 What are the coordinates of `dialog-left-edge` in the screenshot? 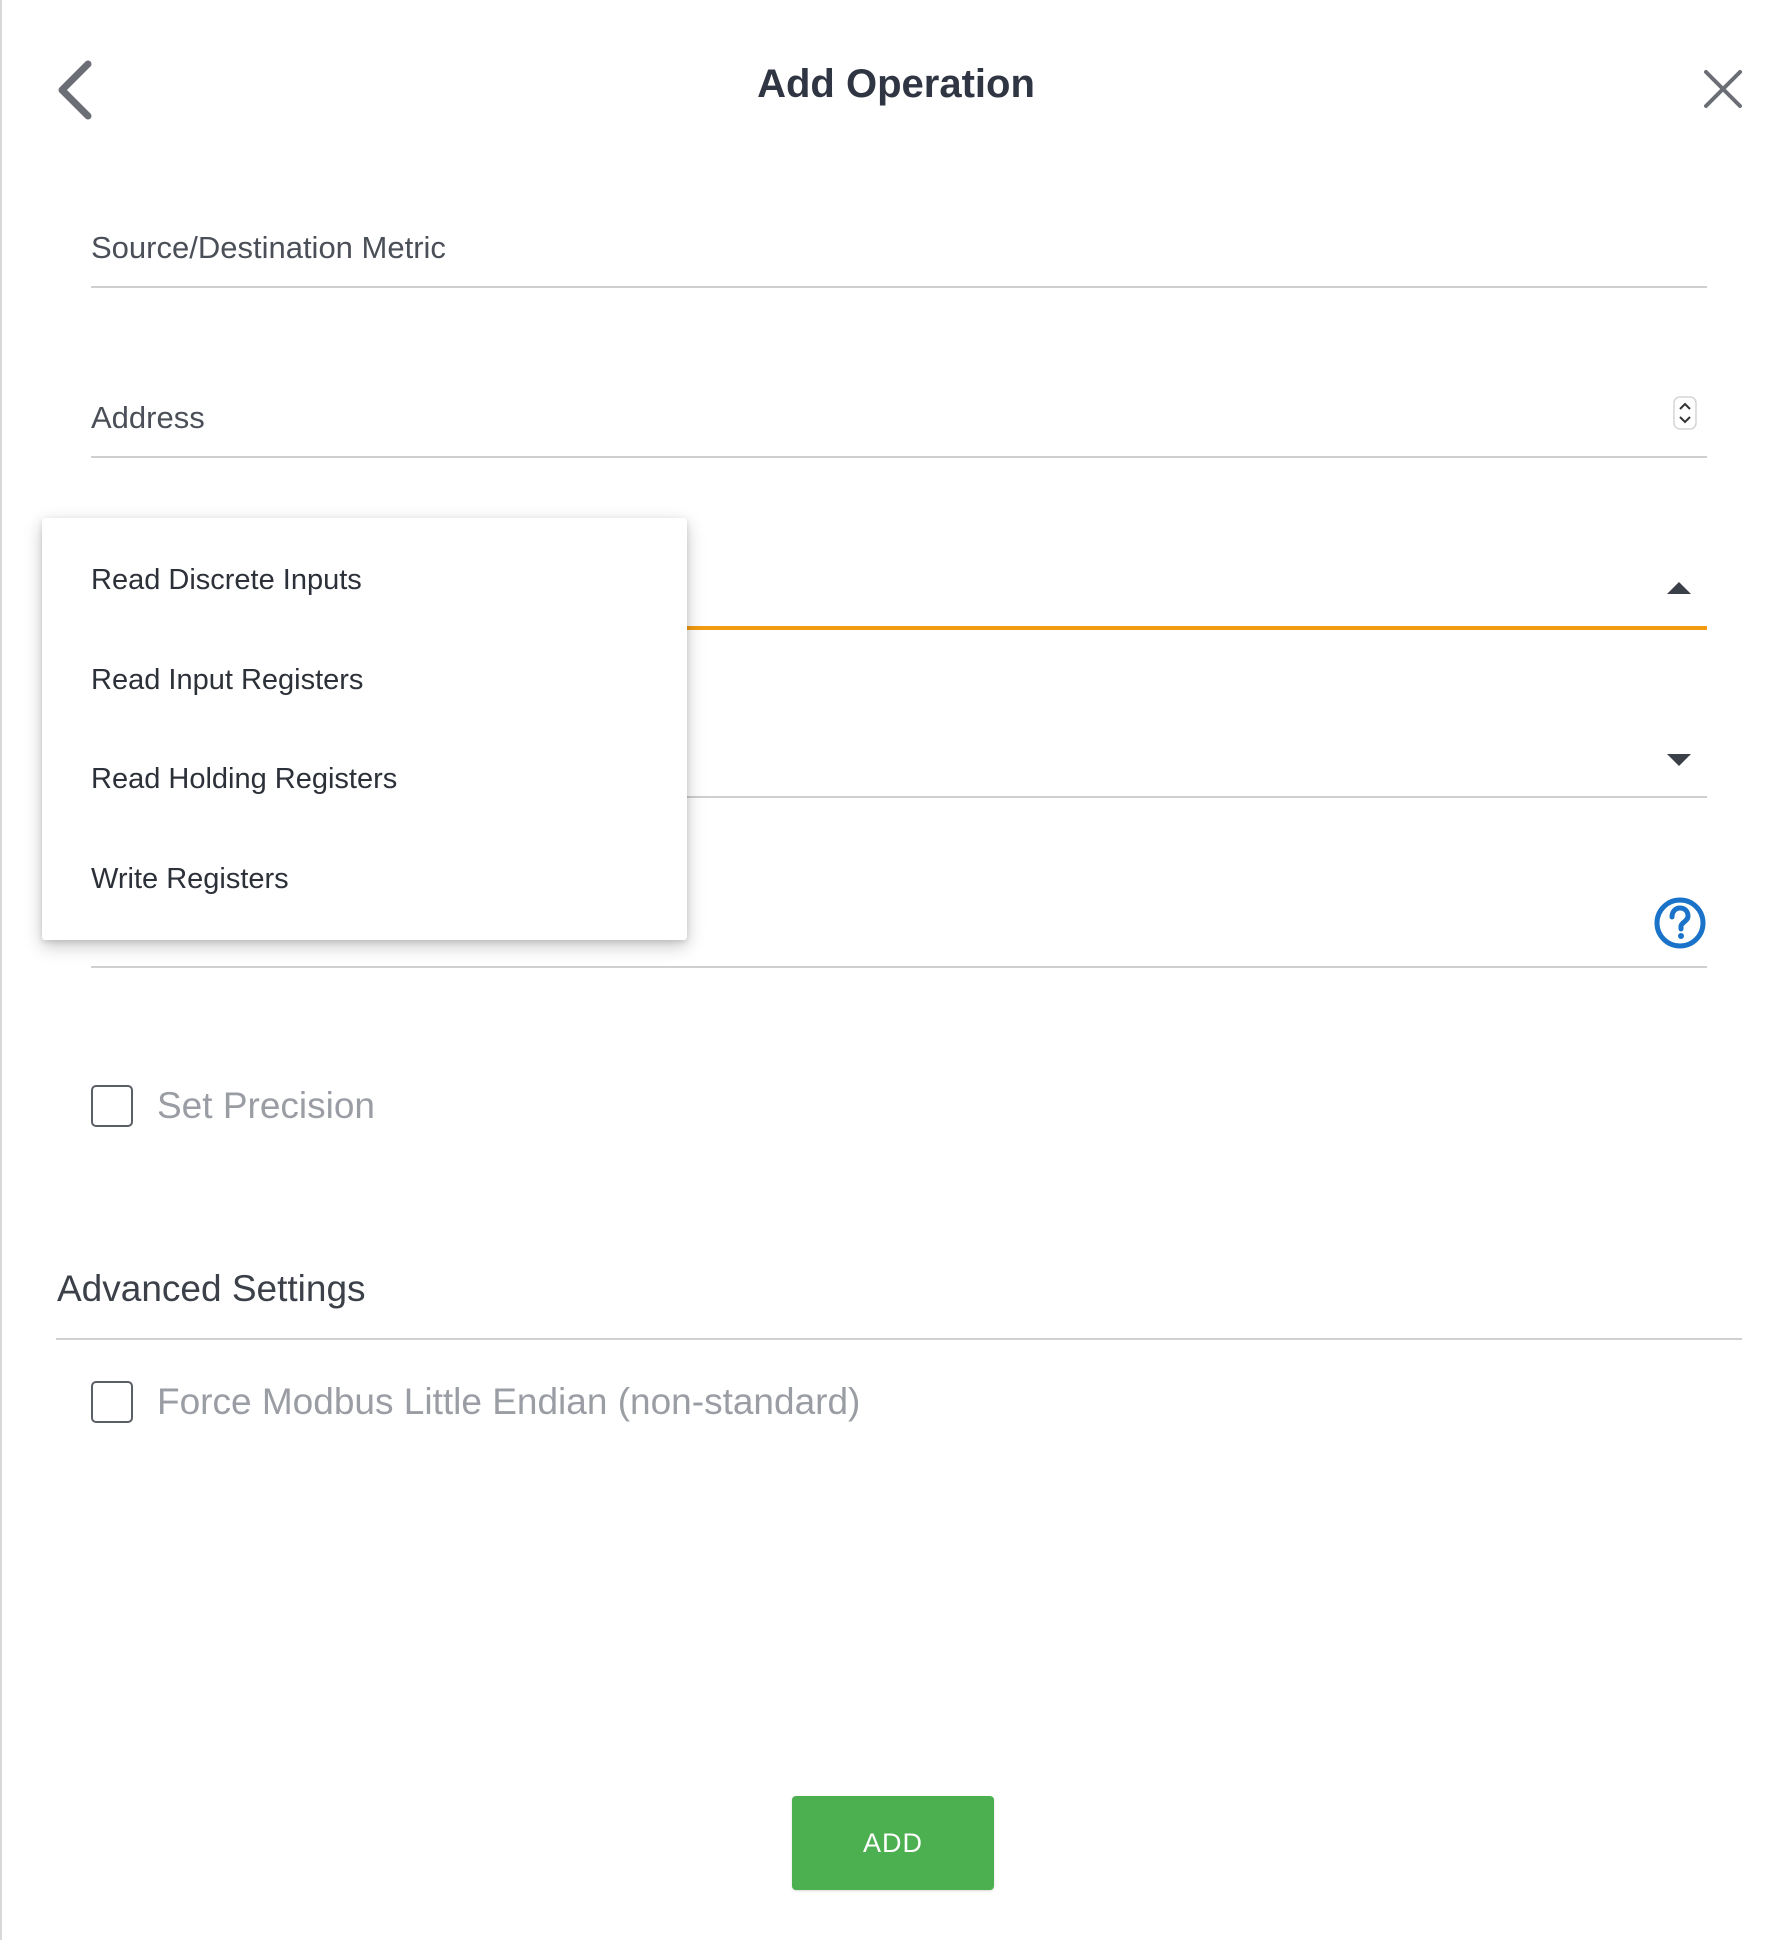 It's located at (1, 970).